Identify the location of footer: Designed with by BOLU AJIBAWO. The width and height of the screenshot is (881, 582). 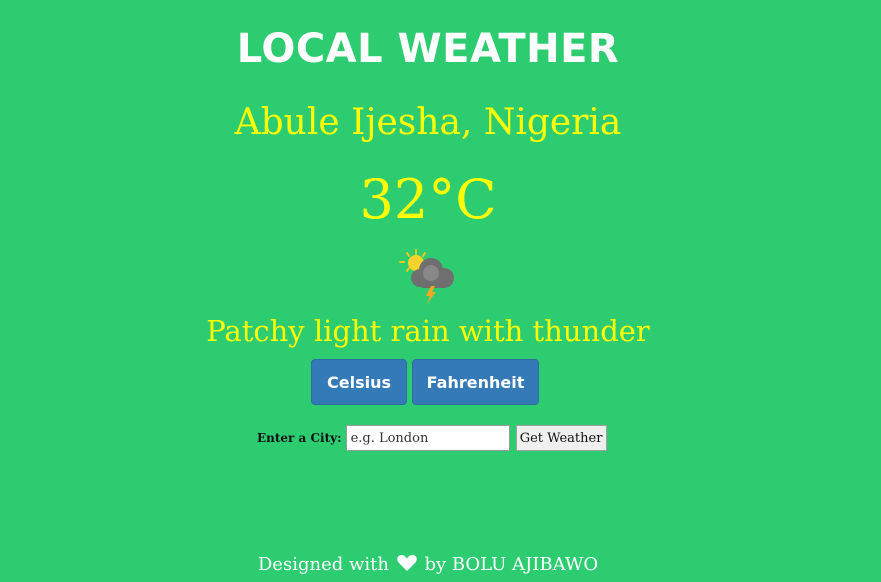
(428, 565).